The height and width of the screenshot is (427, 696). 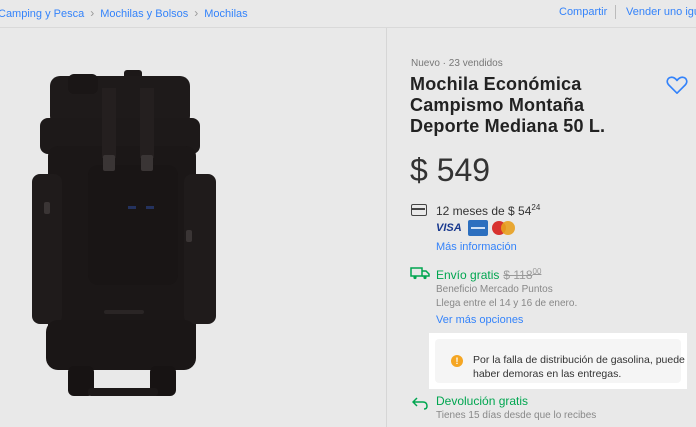 I want to click on amex-icon, so click(x=478, y=228).